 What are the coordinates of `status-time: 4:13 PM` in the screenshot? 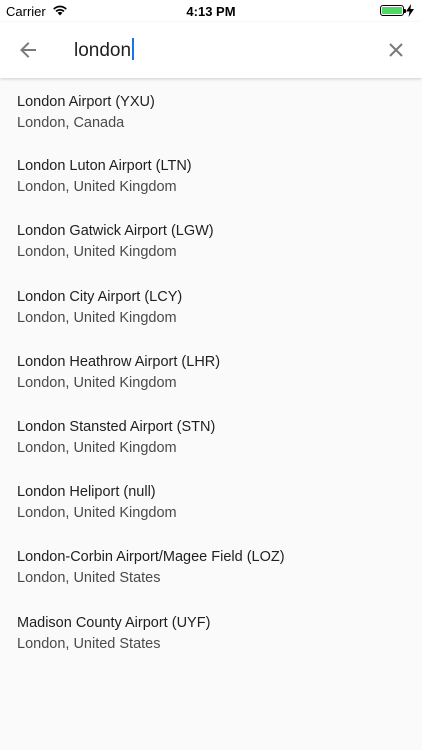 It's located at (211, 11).